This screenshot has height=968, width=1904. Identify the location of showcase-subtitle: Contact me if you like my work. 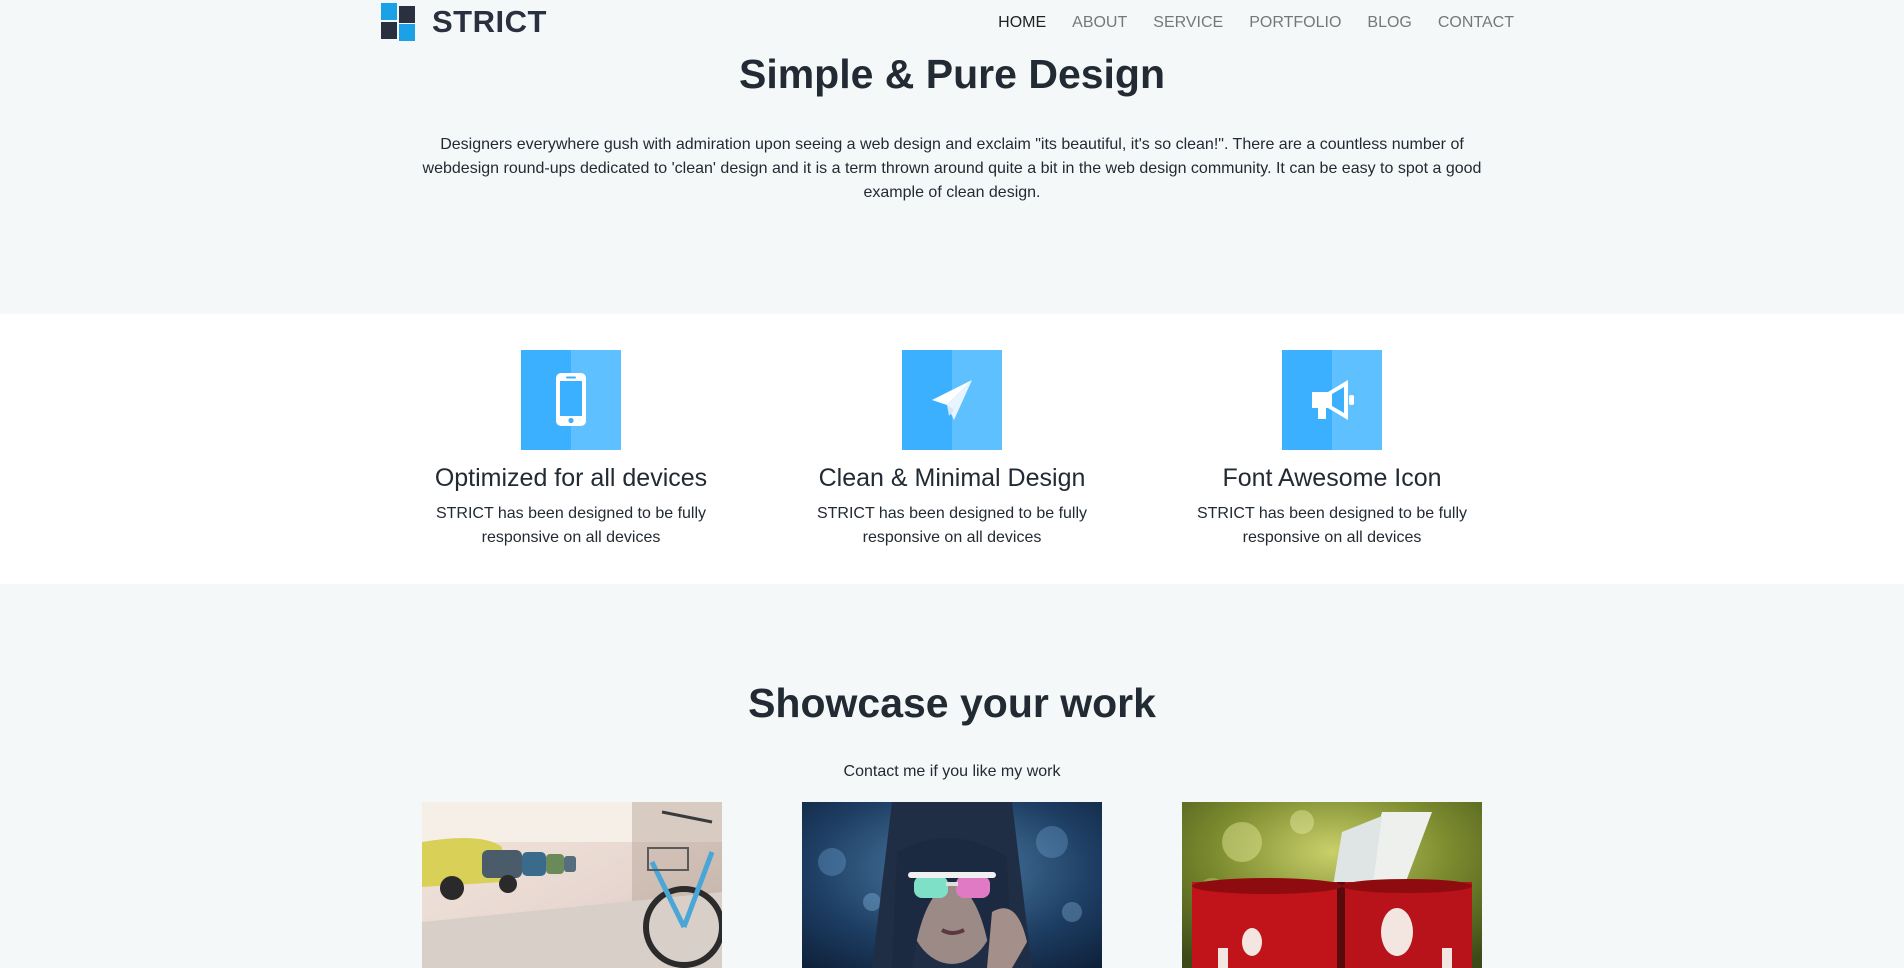
(952, 771).